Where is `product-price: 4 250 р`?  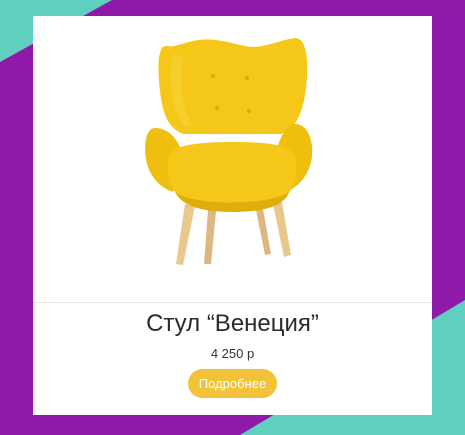
product-price: 4 250 р is located at coordinates (232, 353).